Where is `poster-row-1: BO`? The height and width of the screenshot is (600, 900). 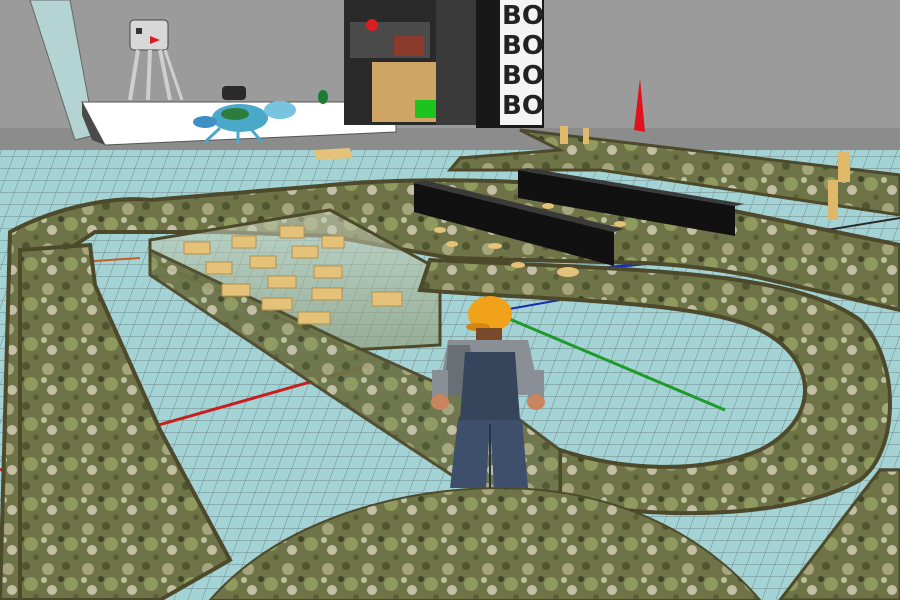 poster-row-1: BO is located at coordinates (523, 16).